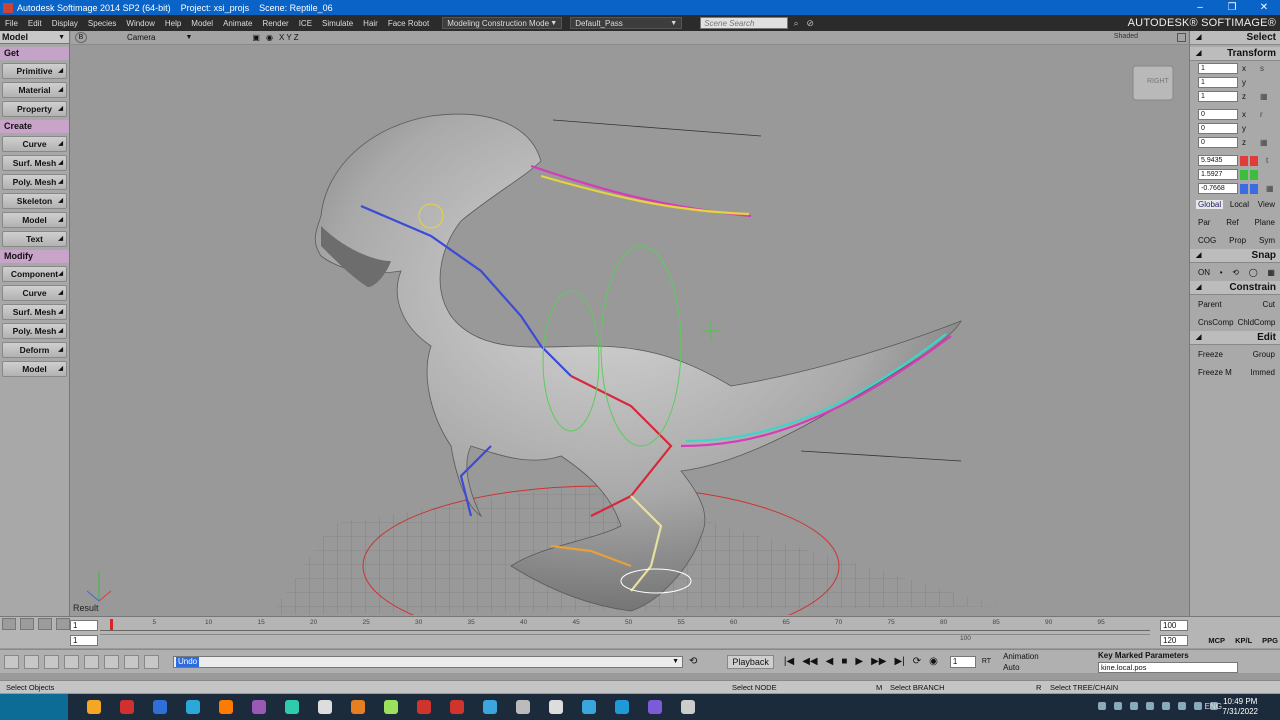 The height and width of the screenshot is (720, 1280). Describe the element at coordinates (1218, 128) in the screenshot. I see `rotate-y-field: 0` at that location.